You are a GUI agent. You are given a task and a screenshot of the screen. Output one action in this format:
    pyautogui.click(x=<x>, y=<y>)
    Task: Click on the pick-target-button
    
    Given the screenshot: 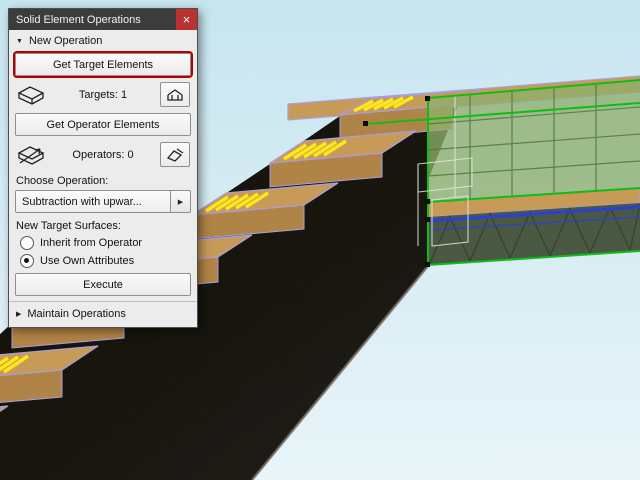 What is the action you would take?
    pyautogui.click(x=175, y=94)
    